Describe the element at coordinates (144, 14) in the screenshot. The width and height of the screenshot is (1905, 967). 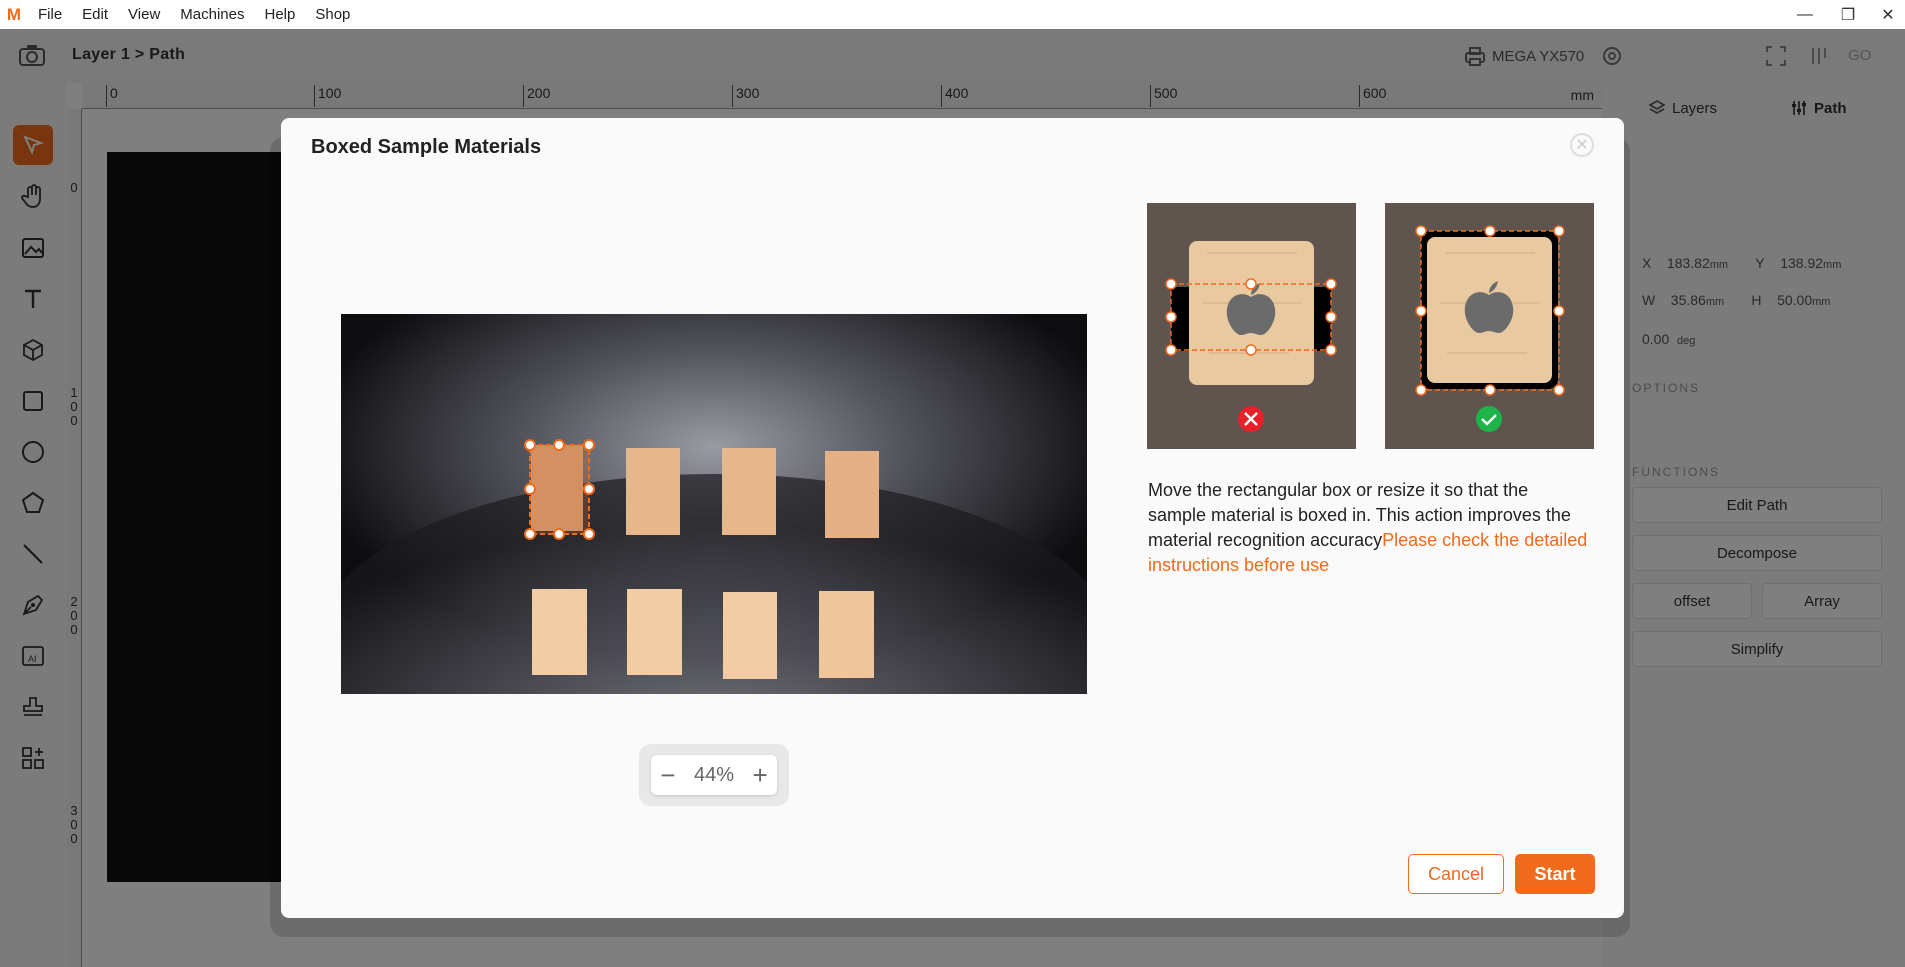
I see `menu-view: View` at that location.